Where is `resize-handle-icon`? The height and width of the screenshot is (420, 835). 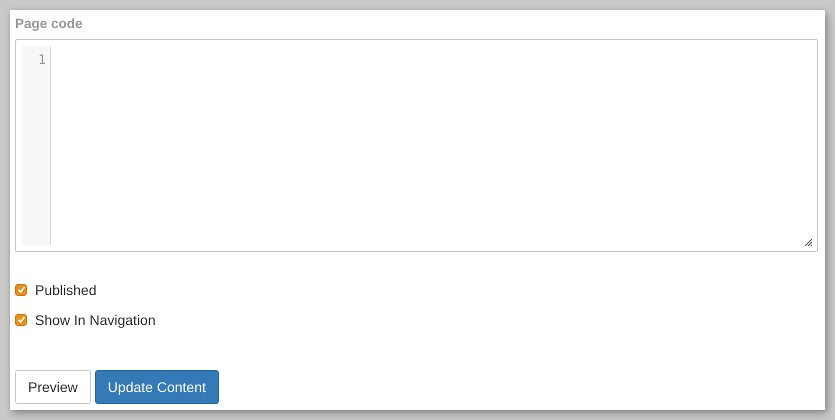 resize-handle-icon is located at coordinates (808, 242).